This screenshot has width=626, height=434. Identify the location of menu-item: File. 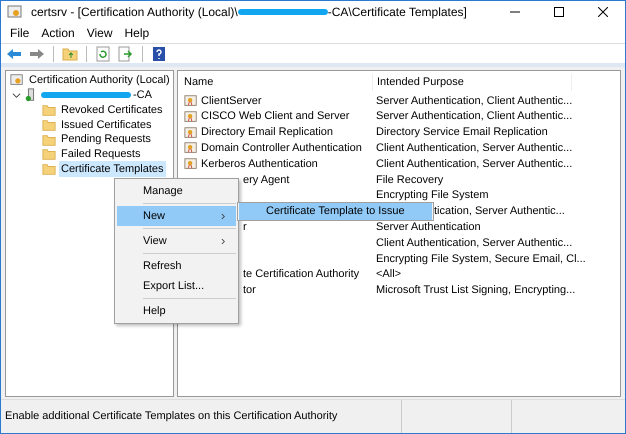
(19, 33).